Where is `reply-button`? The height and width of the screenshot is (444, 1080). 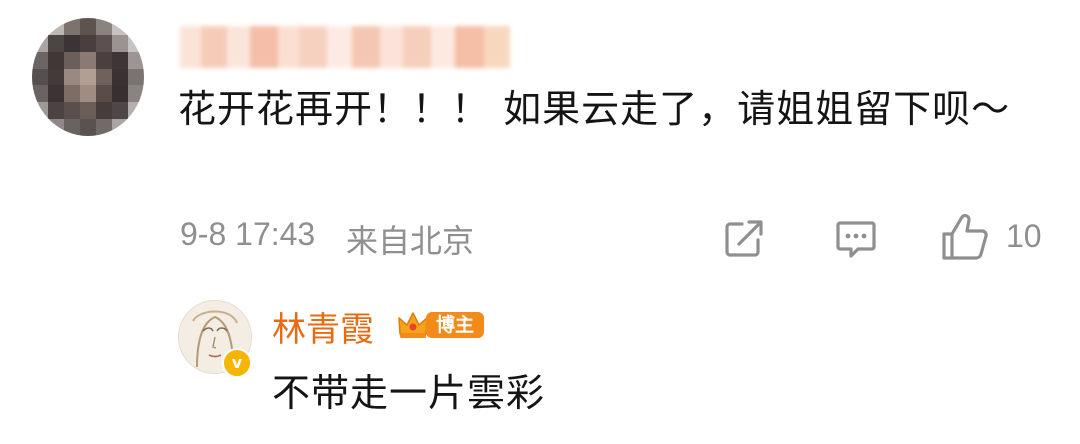 reply-button is located at coordinates (856, 239).